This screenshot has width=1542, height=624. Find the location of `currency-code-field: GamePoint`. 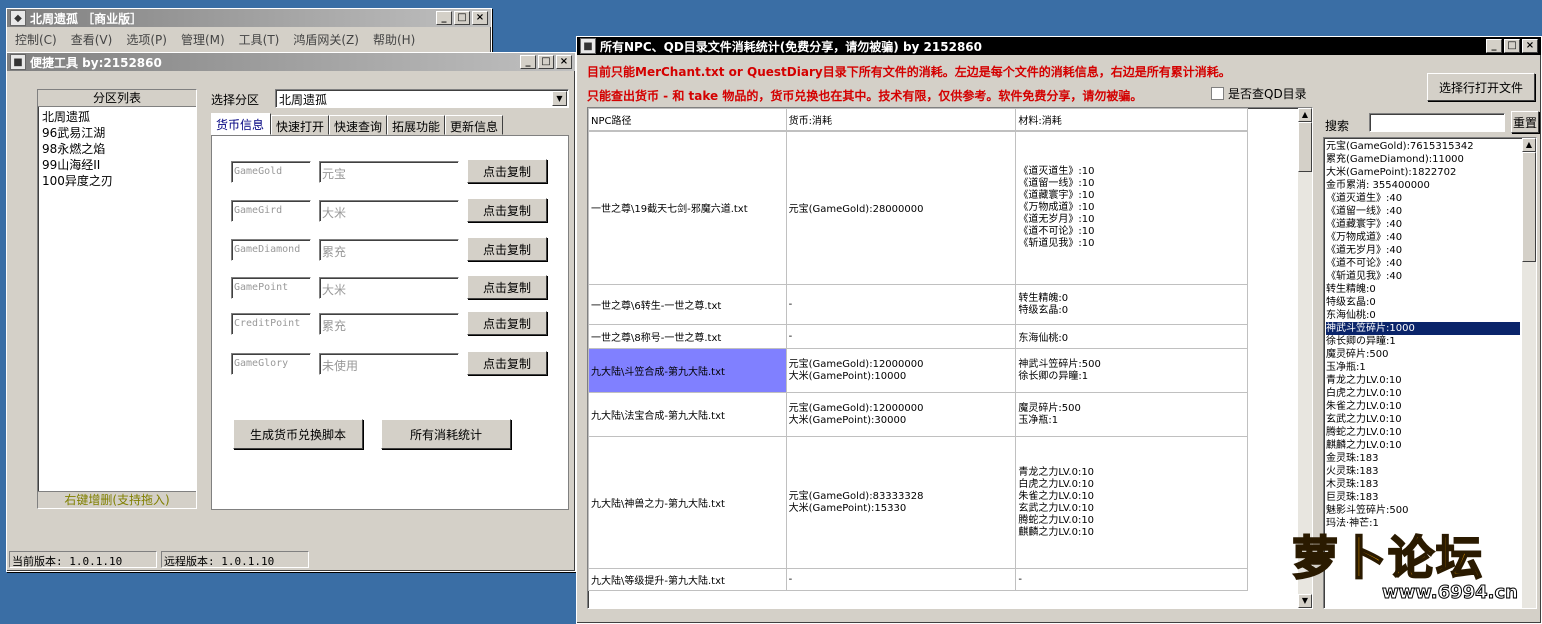

currency-code-field: GamePoint is located at coordinates (271, 288).